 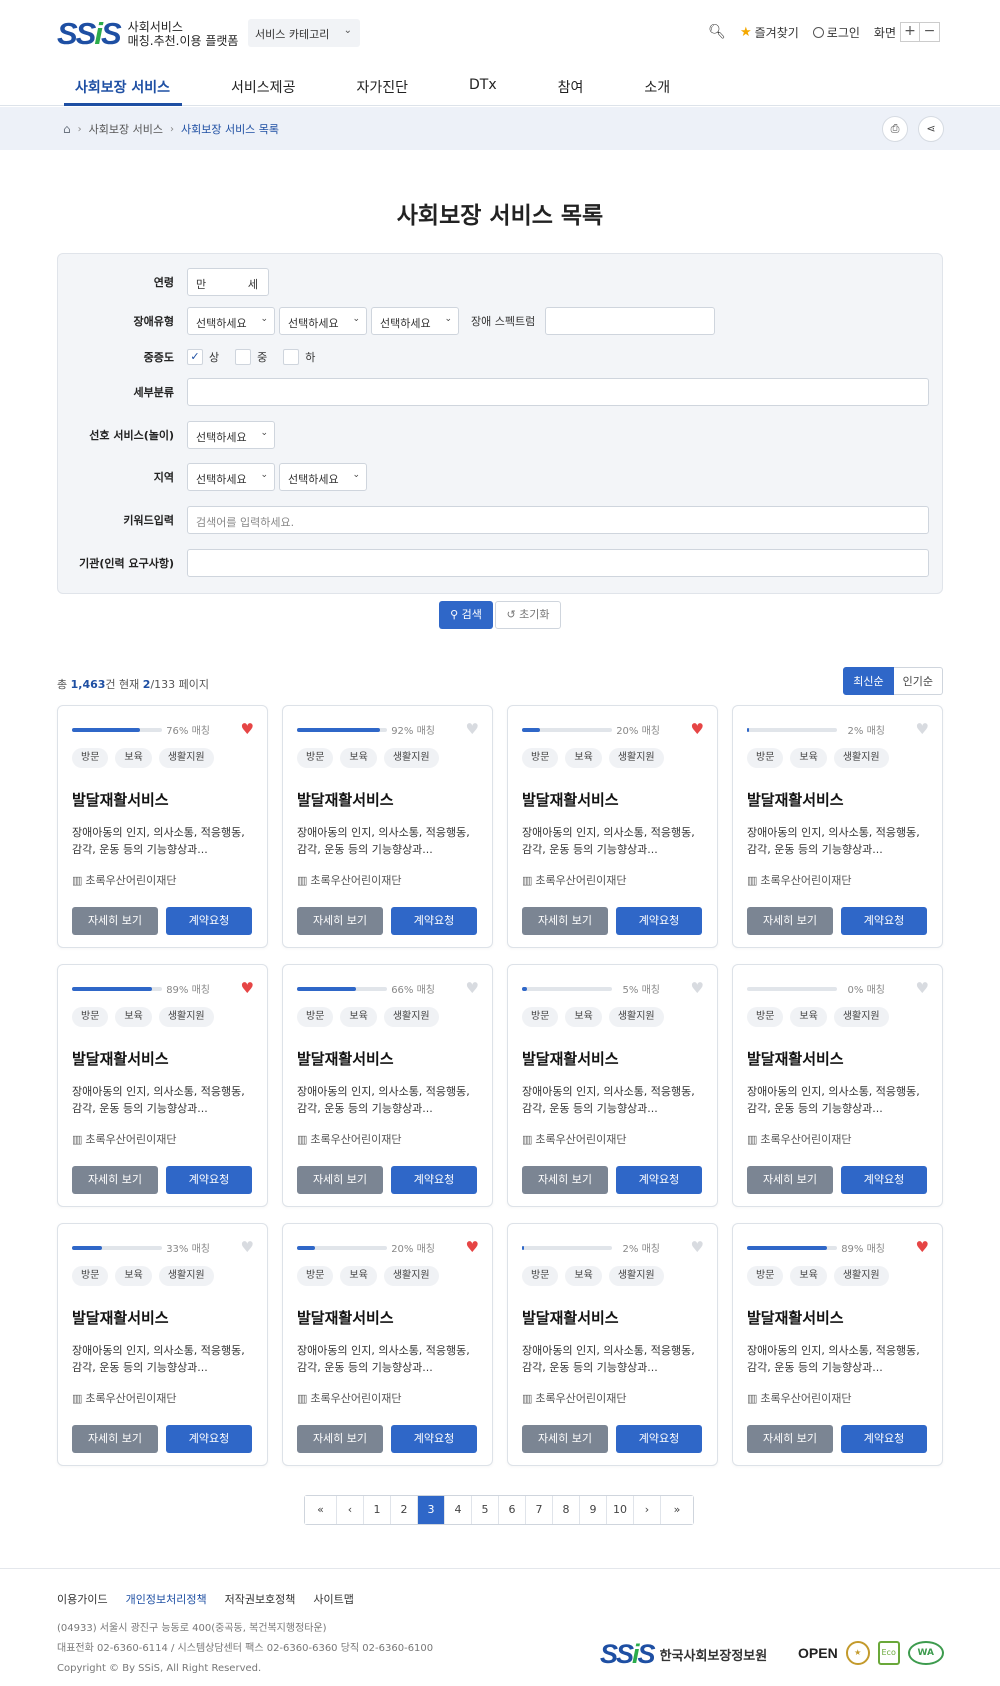 What do you see at coordinates (260, 1599) in the screenshot?
I see `footer-link: 저작권보호정책` at bounding box center [260, 1599].